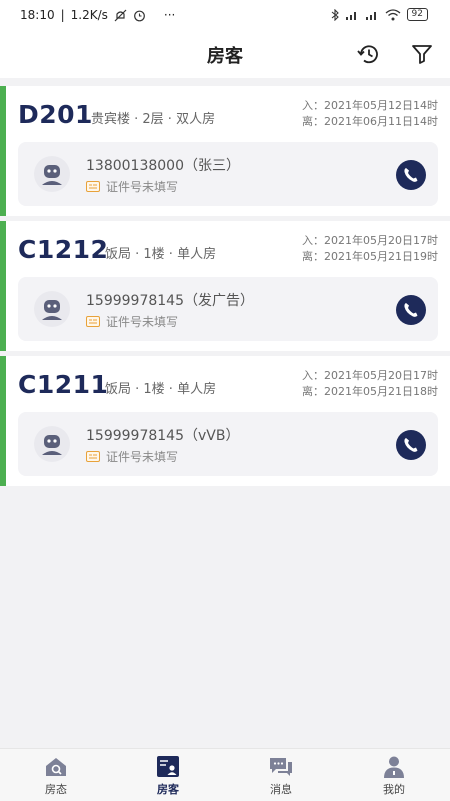  Describe the element at coordinates (281, 767) in the screenshot. I see `message-icon` at that location.